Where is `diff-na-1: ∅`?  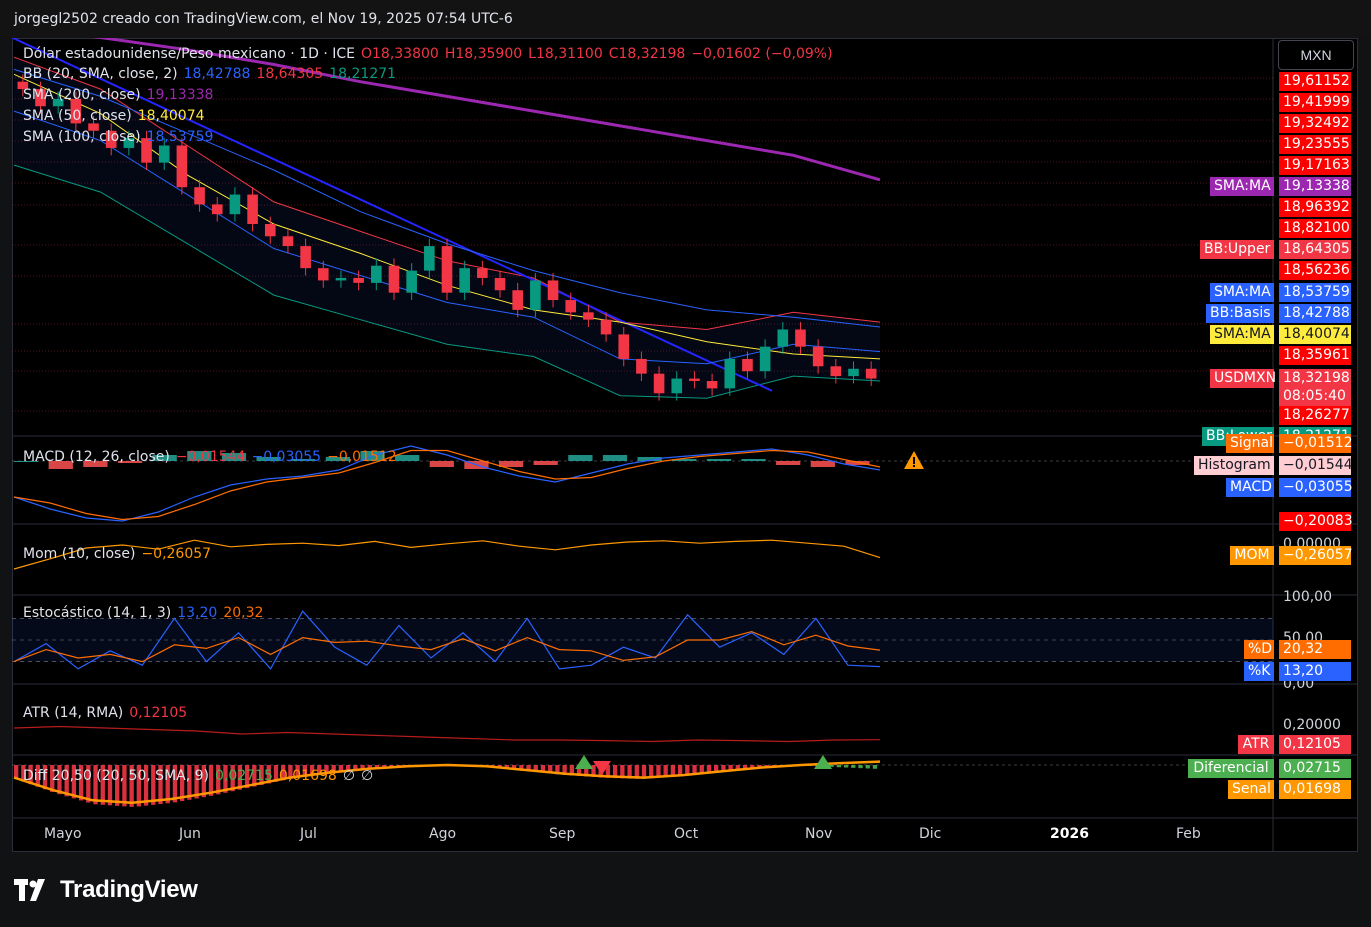
diff-na-1: ∅ is located at coordinates (349, 776).